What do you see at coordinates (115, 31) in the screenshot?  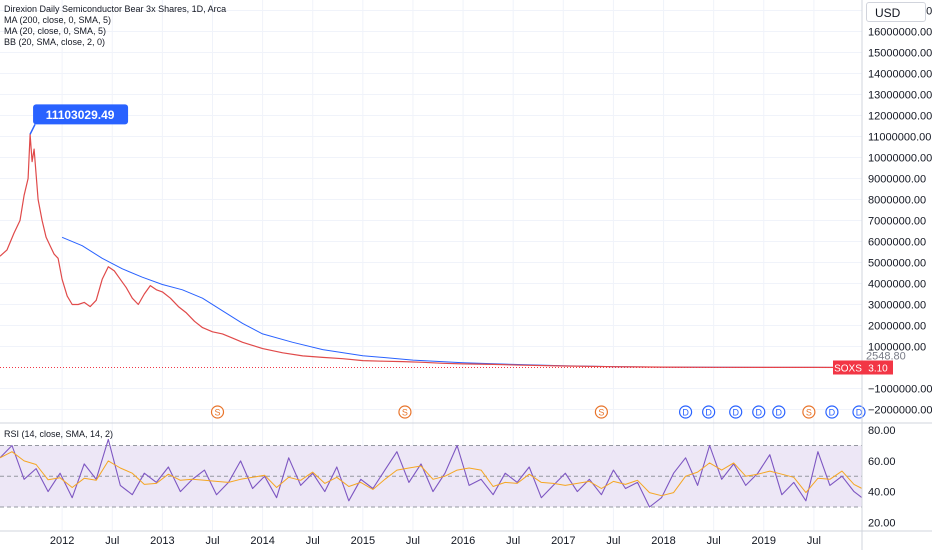 I see `legend-ma20: MA (20, close, 0, SMA, 5)` at bounding box center [115, 31].